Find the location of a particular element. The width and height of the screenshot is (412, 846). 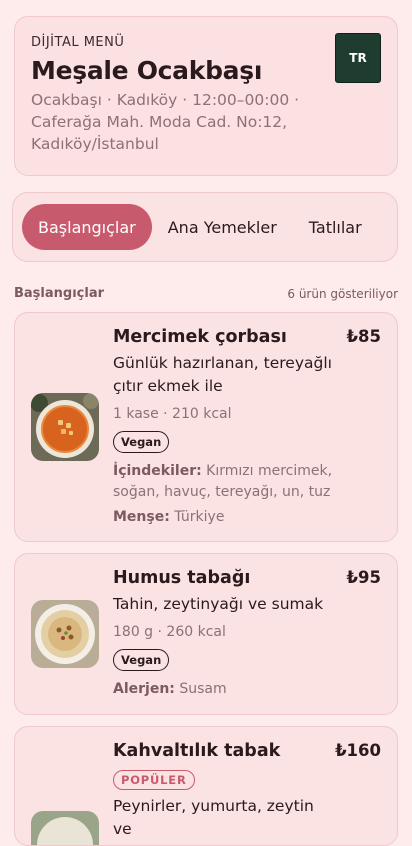

header-kicker: DİJİTAL MENÜ is located at coordinates (78, 42).